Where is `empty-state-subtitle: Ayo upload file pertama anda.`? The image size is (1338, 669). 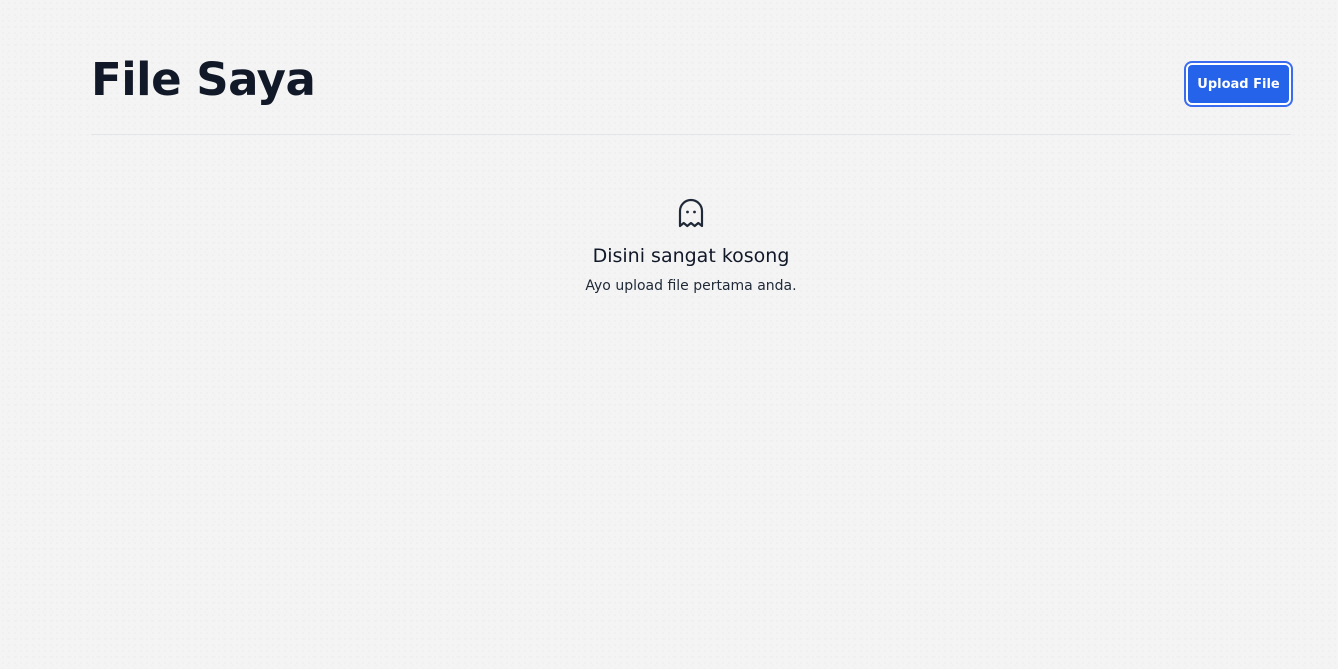 empty-state-subtitle: Ayo upload file pertama anda. is located at coordinates (691, 286).